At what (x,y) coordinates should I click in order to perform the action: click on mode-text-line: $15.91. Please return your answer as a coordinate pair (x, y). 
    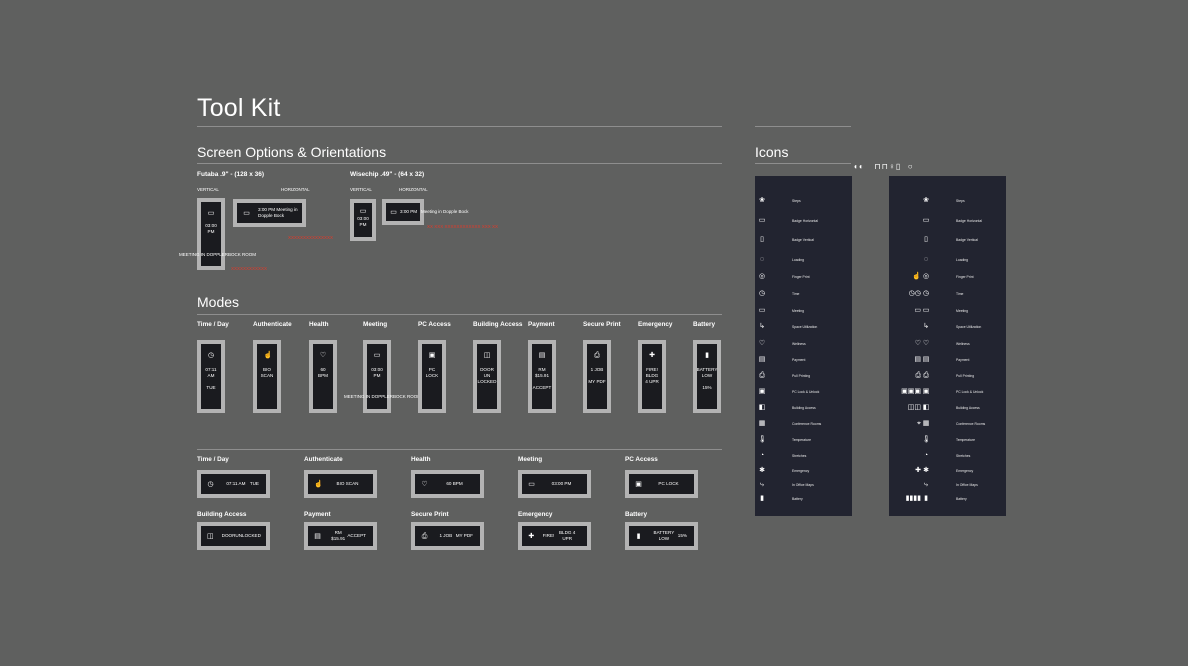
    Looking at the image, I should click on (542, 375).